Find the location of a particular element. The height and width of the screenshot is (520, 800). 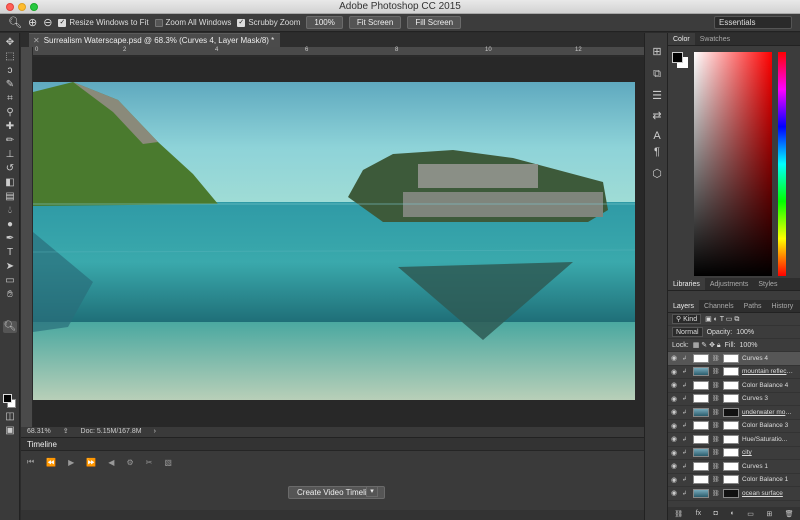

zoom-all-windows-checkbox: Zoom All Windows is located at coordinates (192, 22).